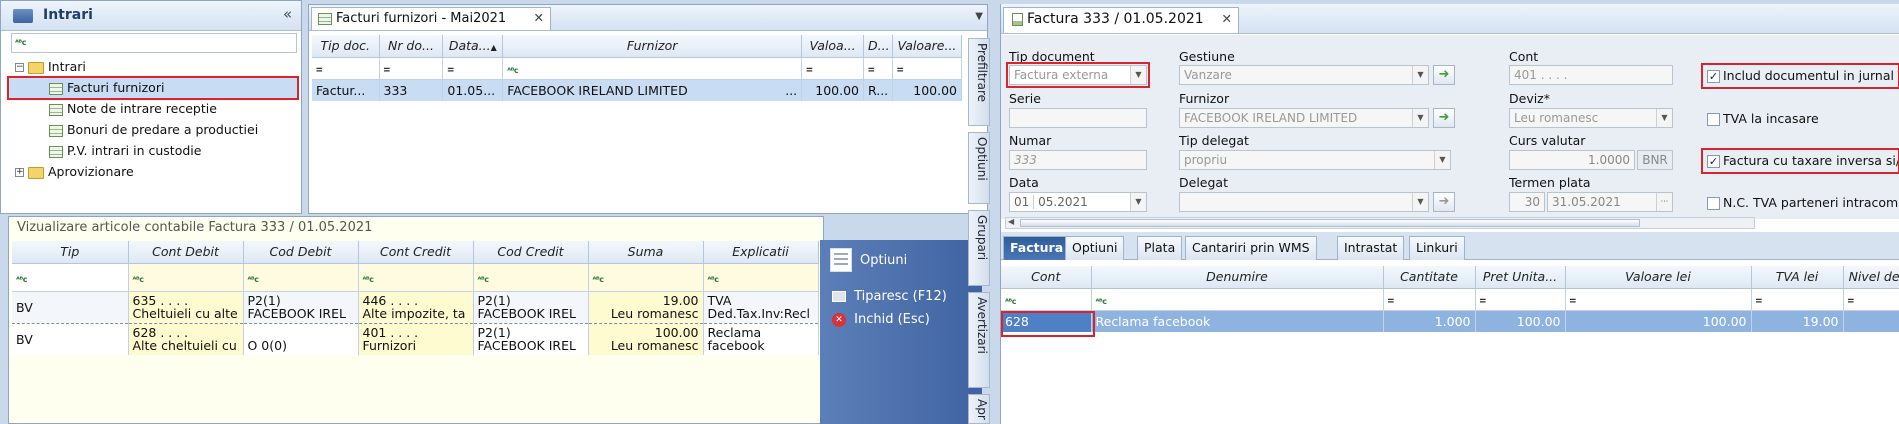  What do you see at coordinates (287, 14) in the screenshot?
I see `collapse-icon: «` at bounding box center [287, 14].